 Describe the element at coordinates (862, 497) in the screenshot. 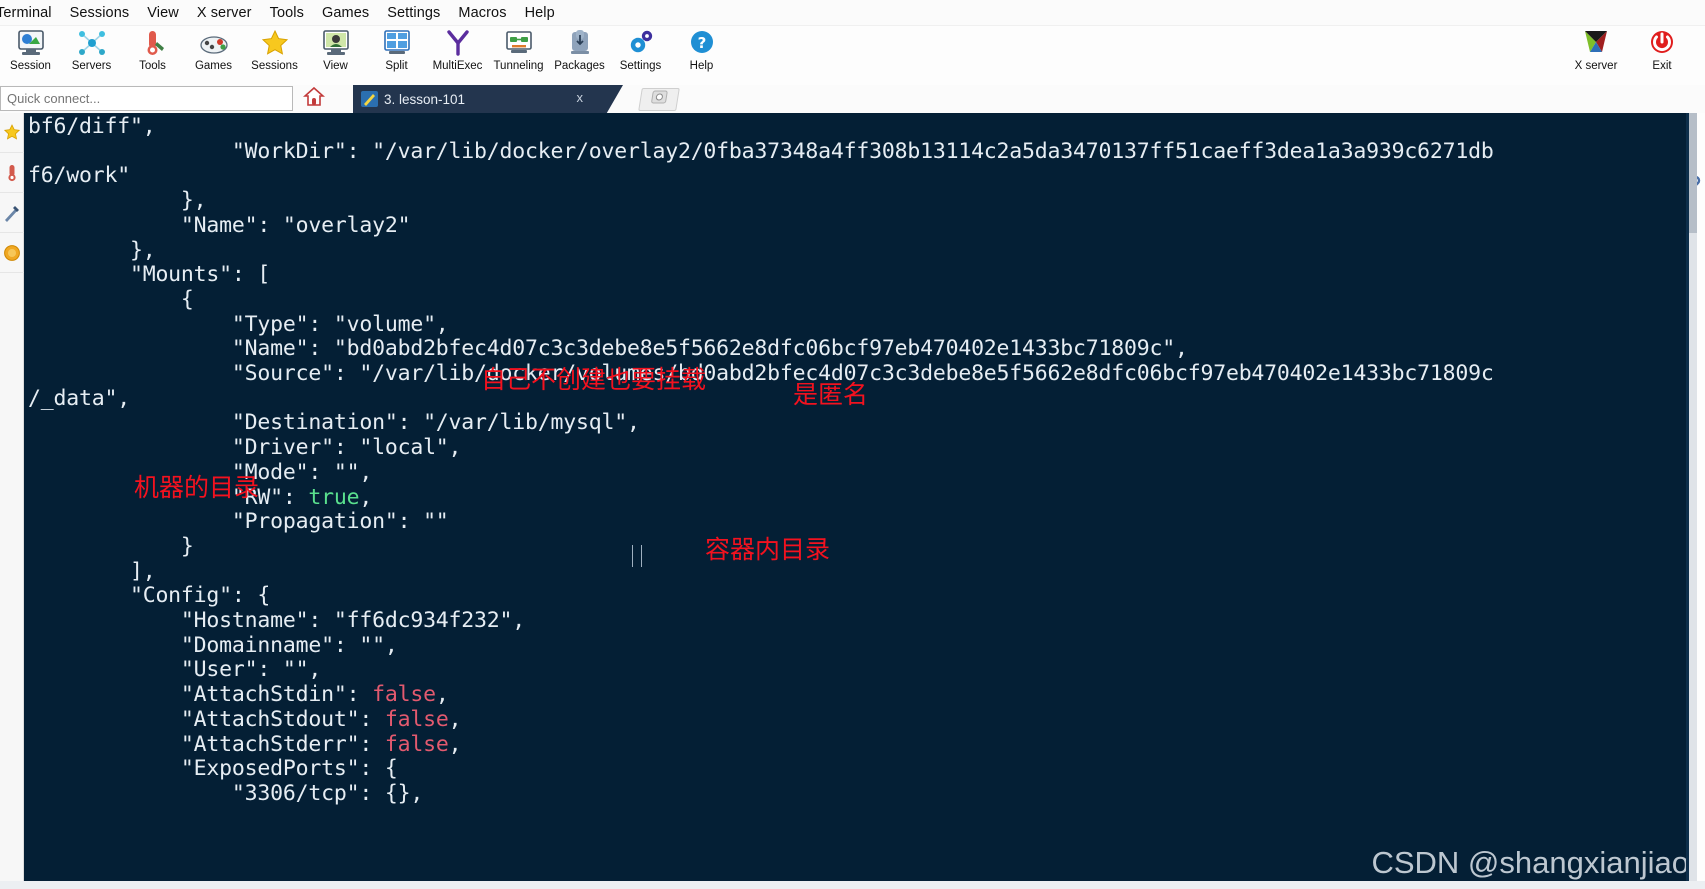

I see `terminal-line: "RW": true,` at that location.